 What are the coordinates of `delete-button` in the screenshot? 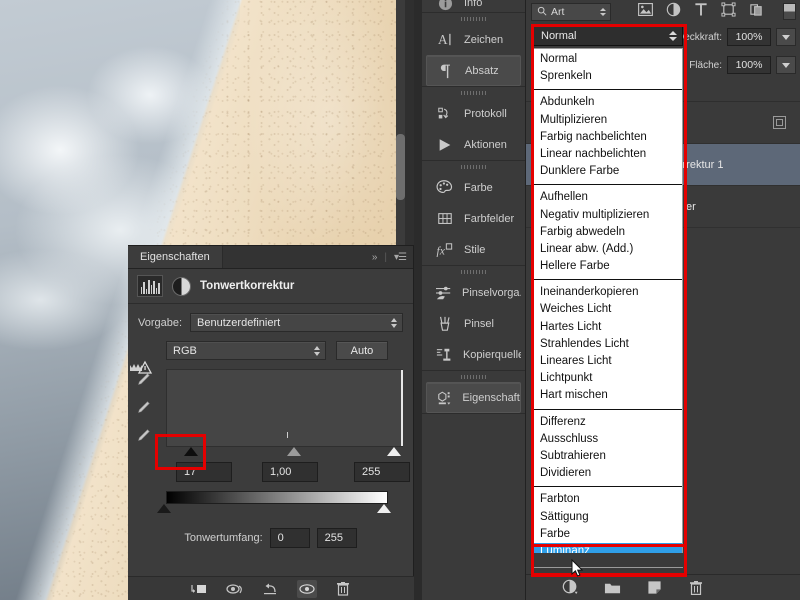 It's located at (343, 589).